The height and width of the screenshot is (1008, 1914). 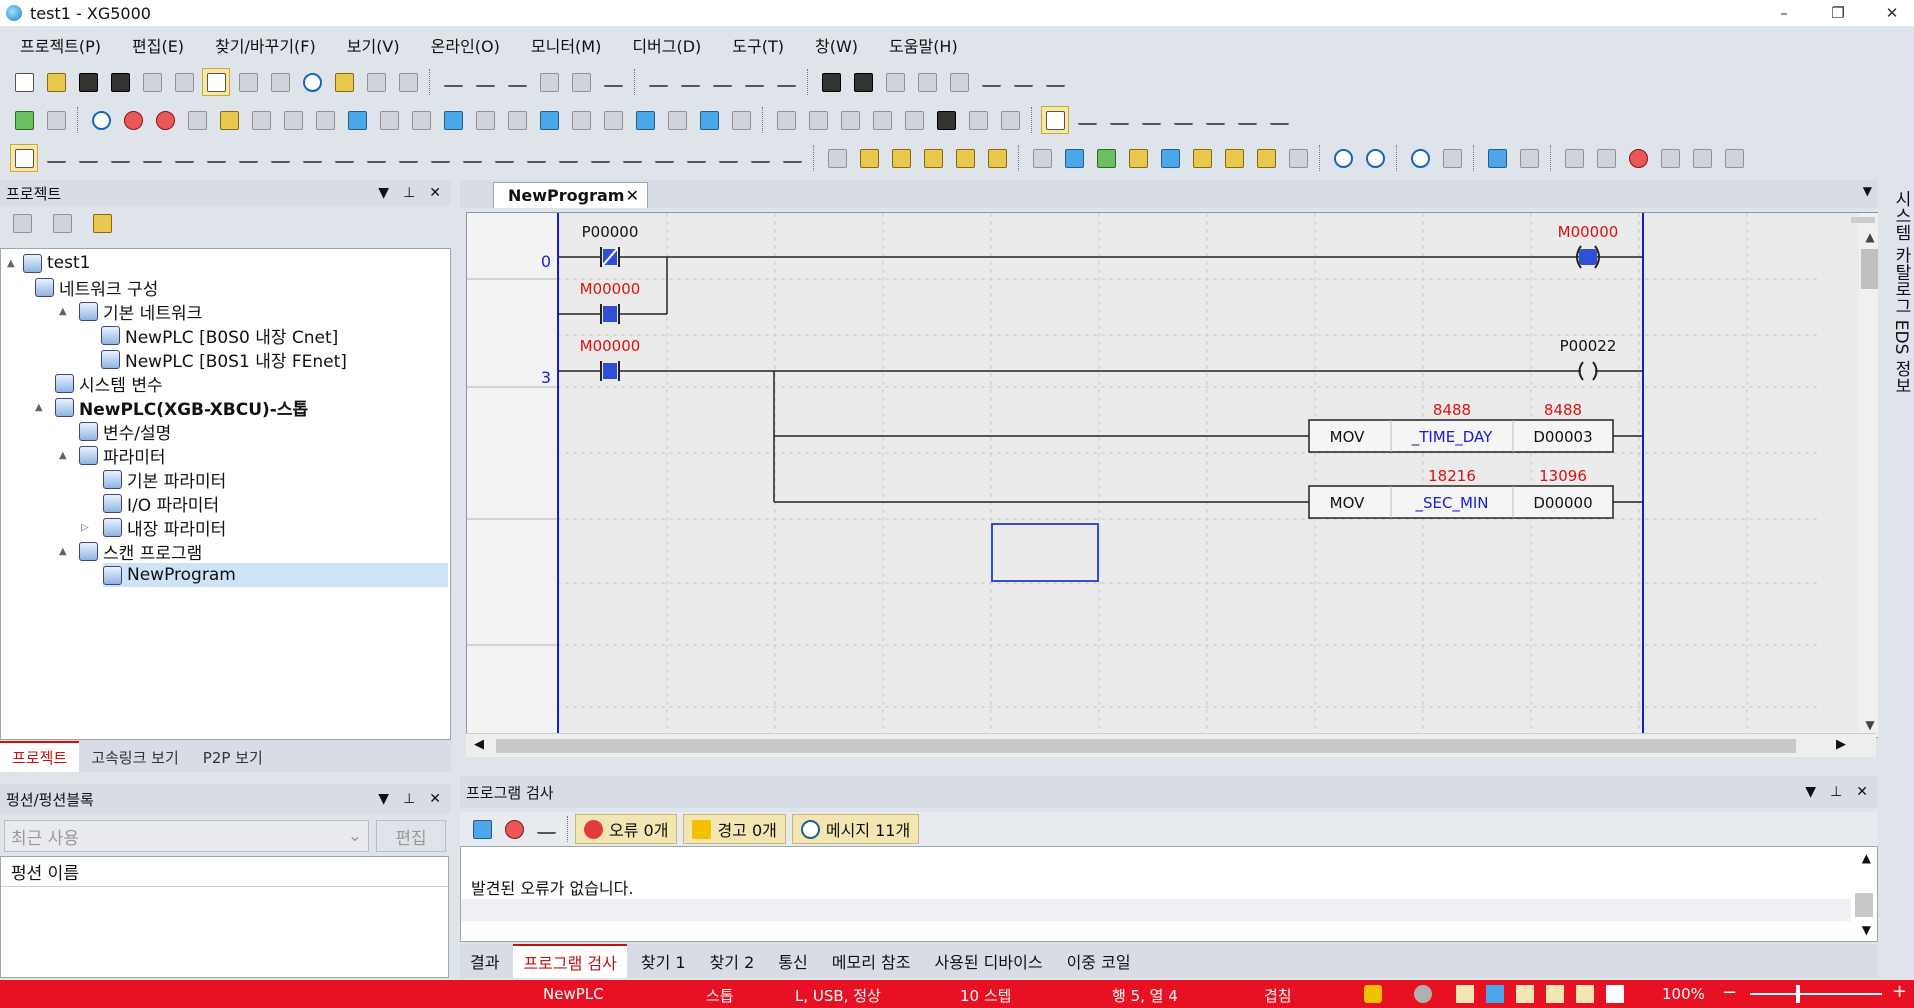 What do you see at coordinates (734, 829) in the screenshot?
I see `warnings-filter-button: 경고 0개` at bounding box center [734, 829].